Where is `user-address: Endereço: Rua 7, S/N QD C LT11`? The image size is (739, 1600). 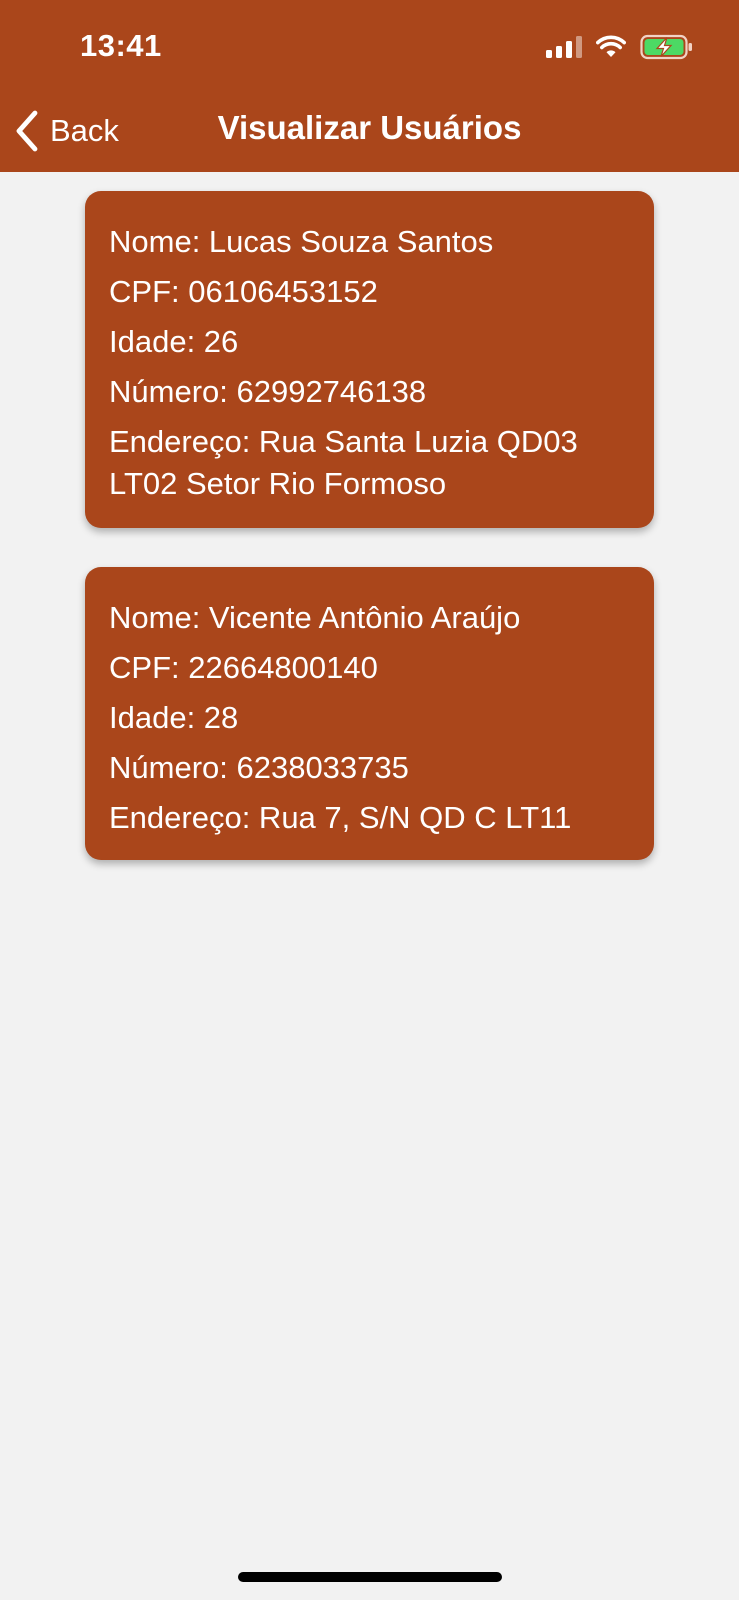 user-address: Endereço: Rua 7, S/N QD C LT11 is located at coordinates (340, 817).